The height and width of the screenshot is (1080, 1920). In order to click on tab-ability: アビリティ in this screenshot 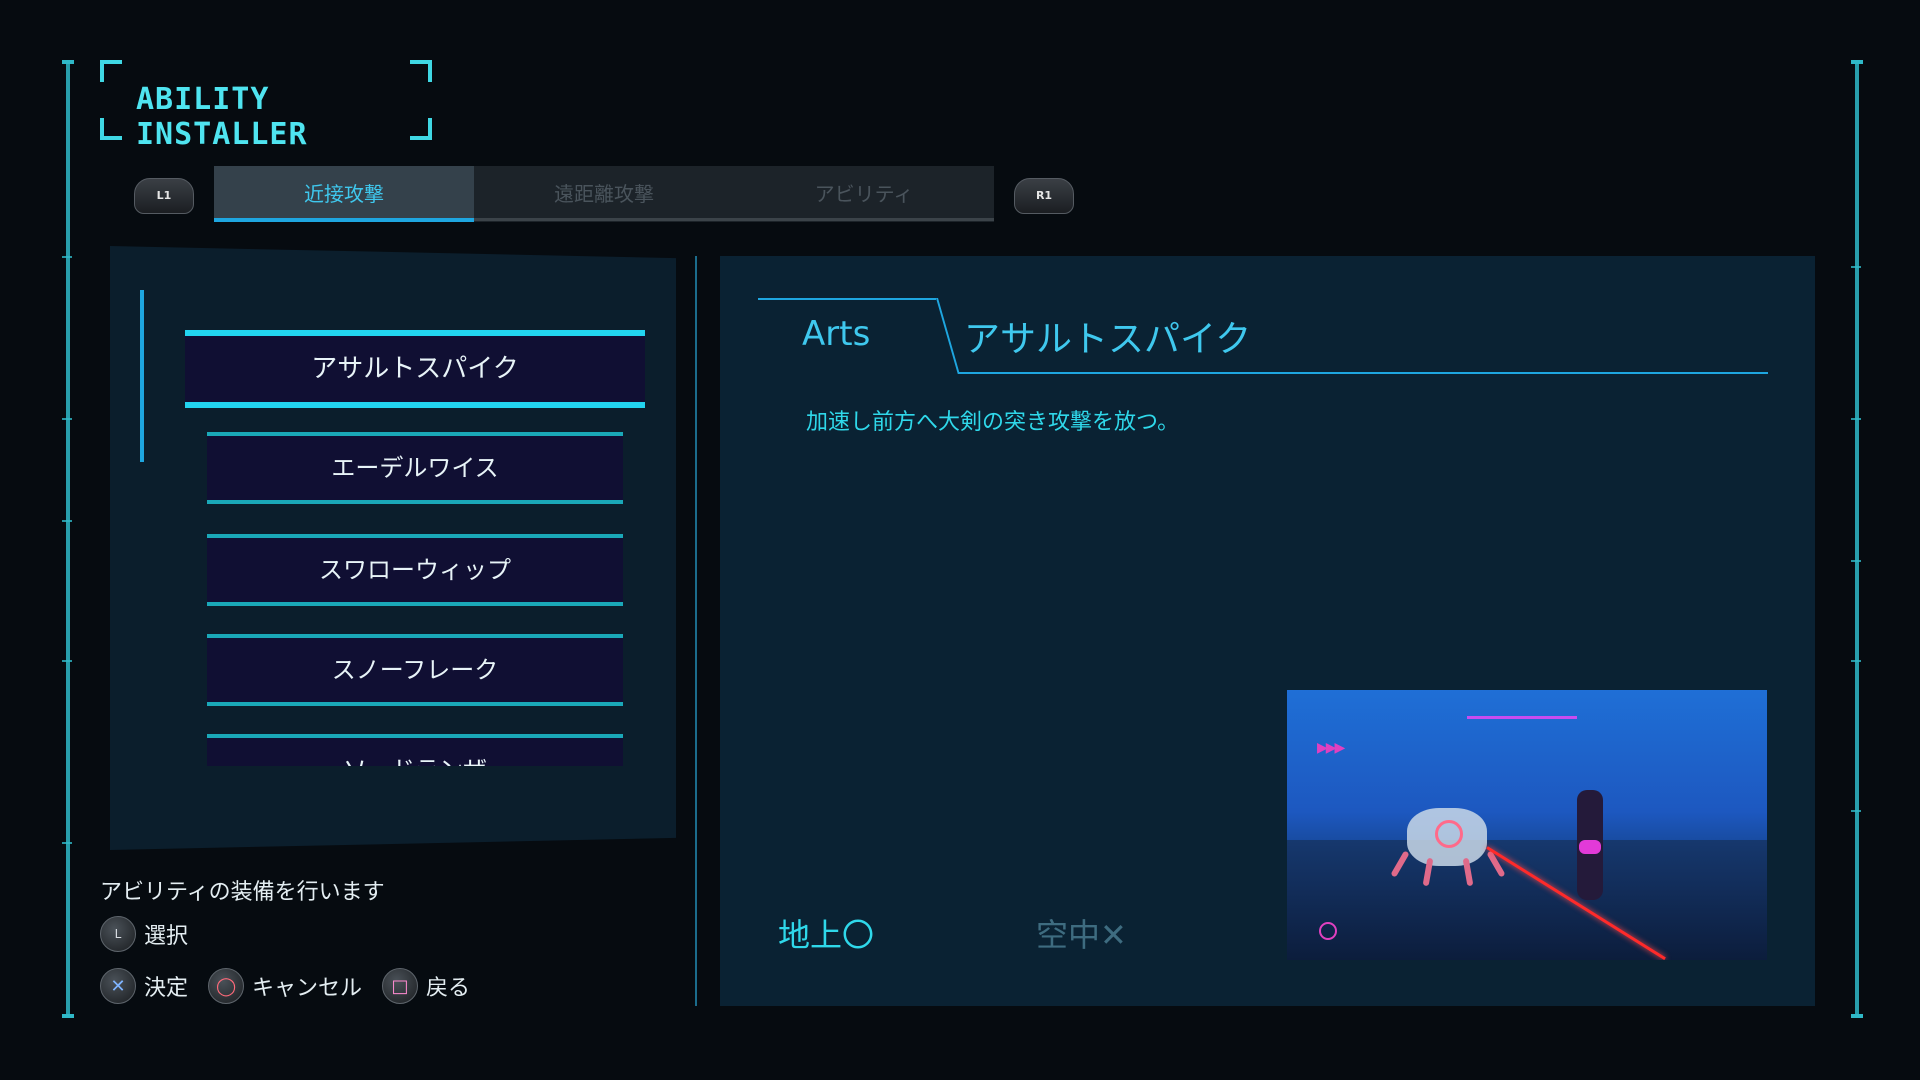, I will do `click(864, 194)`.